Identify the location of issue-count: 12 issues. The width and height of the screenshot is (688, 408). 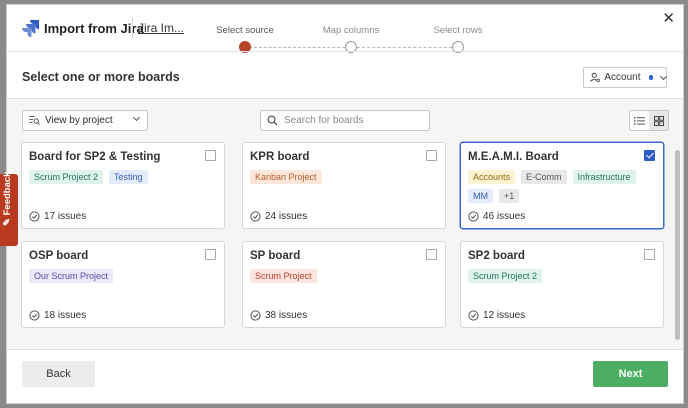
(496, 315).